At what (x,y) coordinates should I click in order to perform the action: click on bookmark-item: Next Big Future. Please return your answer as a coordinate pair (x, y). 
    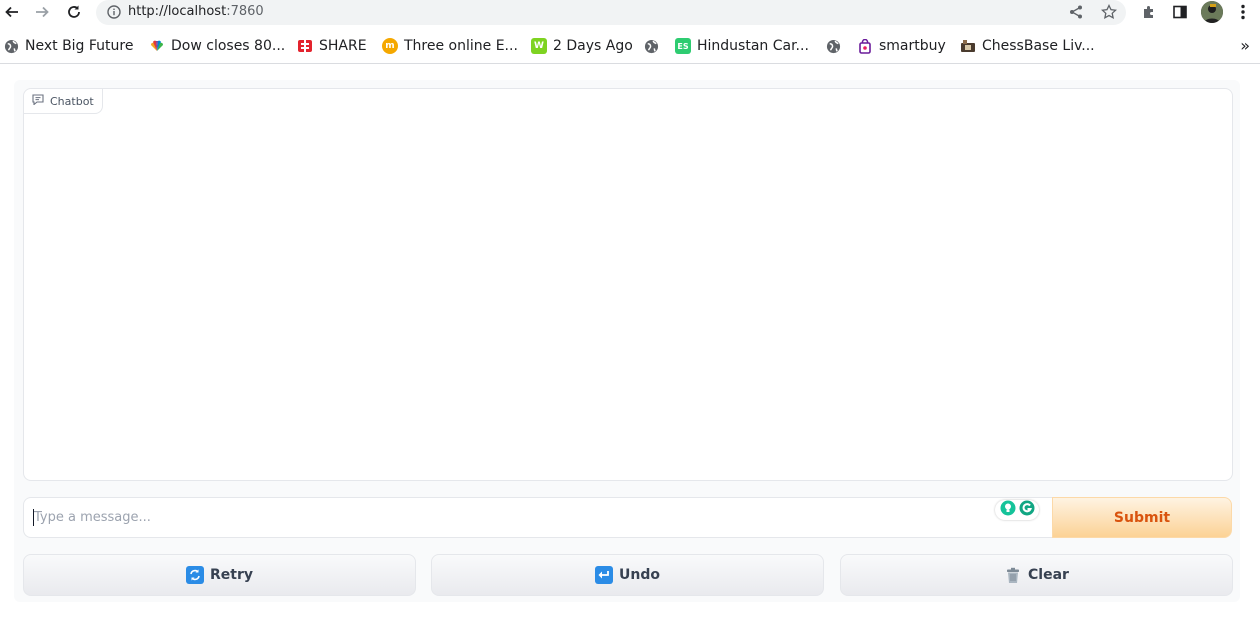
    Looking at the image, I should click on (68, 46).